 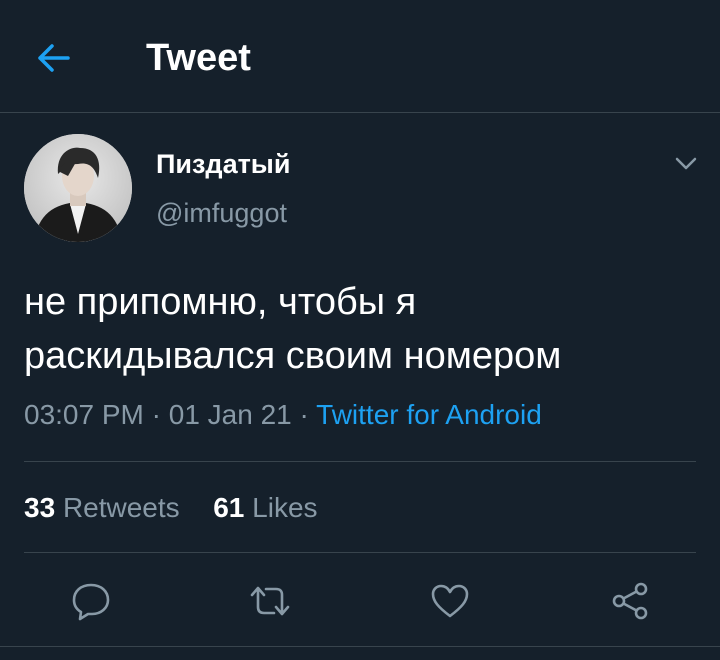 What do you see at coordinates (221, 213) in the screenshot?
I see `author-handle: @imfuggot` at bounding box center [221, 213].